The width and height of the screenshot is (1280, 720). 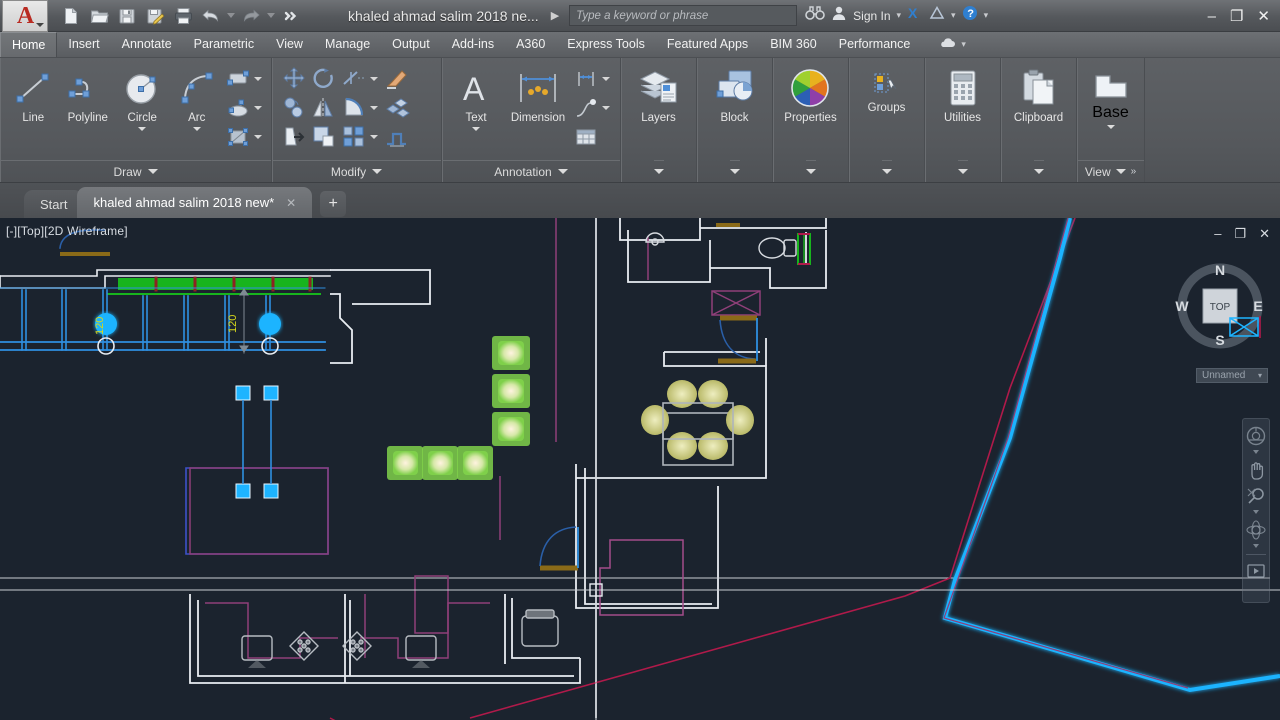 What do you see at coordinates (659, 88) in the screenshot?
I see `layers-icon` at bounding box center [659, 88].